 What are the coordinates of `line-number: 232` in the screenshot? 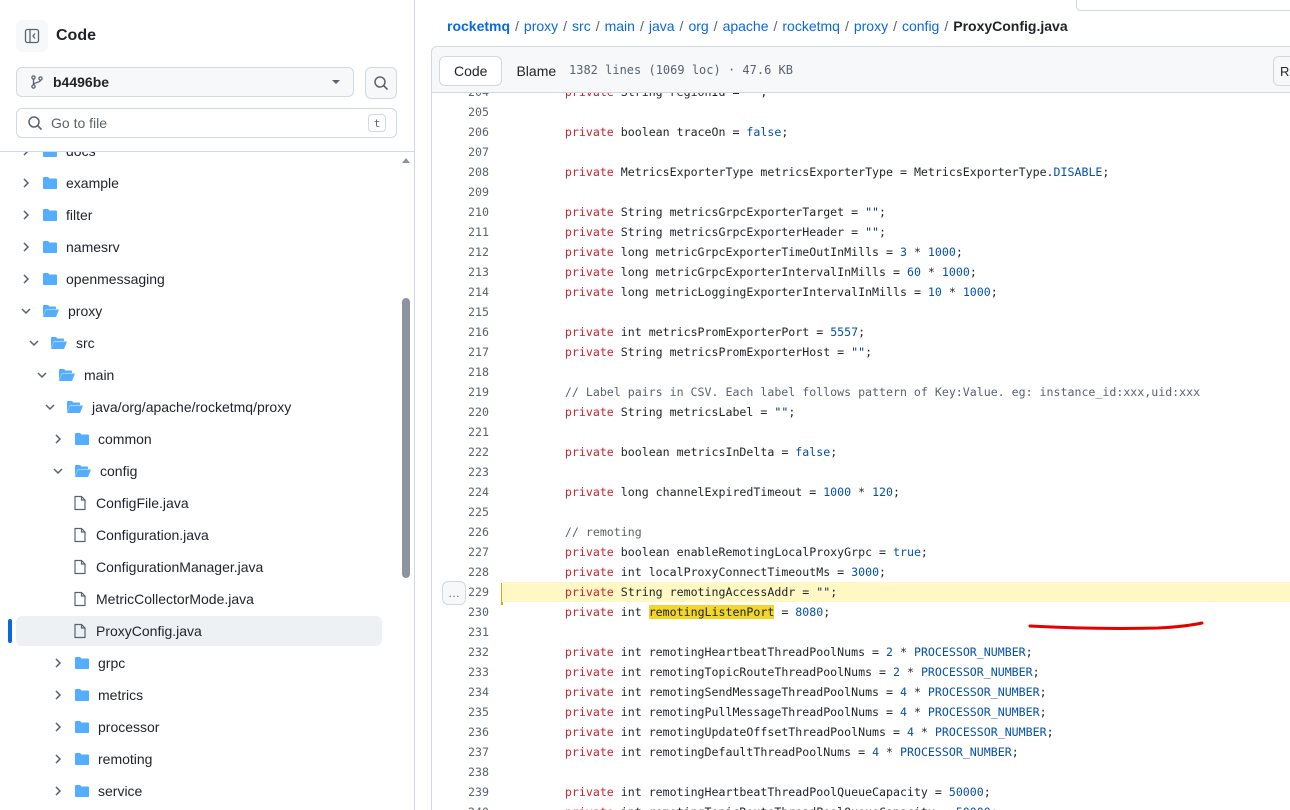 It's located at (460, 652).